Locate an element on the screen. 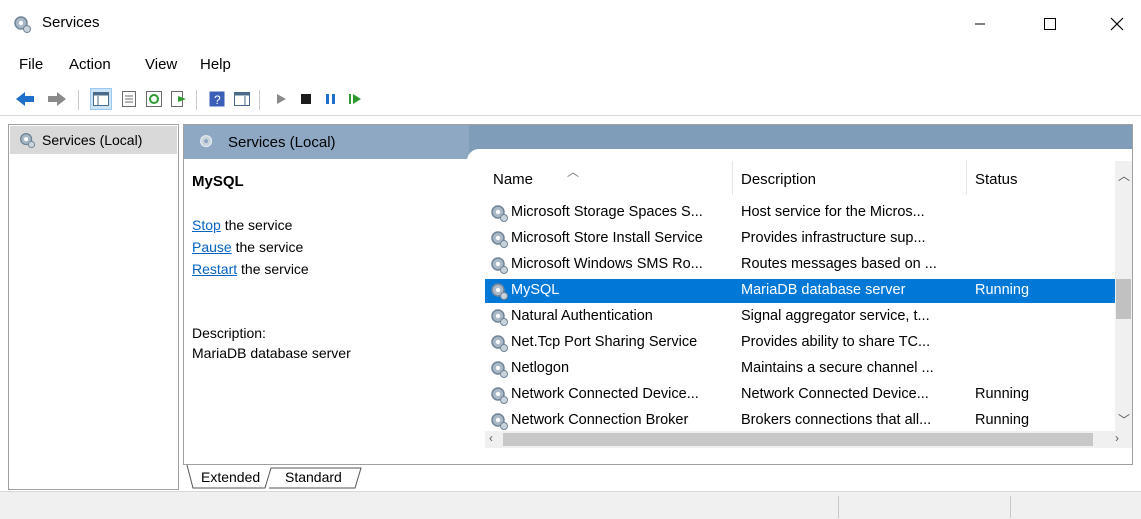 Image resolution: width=1141 pixels, height=519 pixels. forward-arrow-icon is located at coordinates (57, 99).